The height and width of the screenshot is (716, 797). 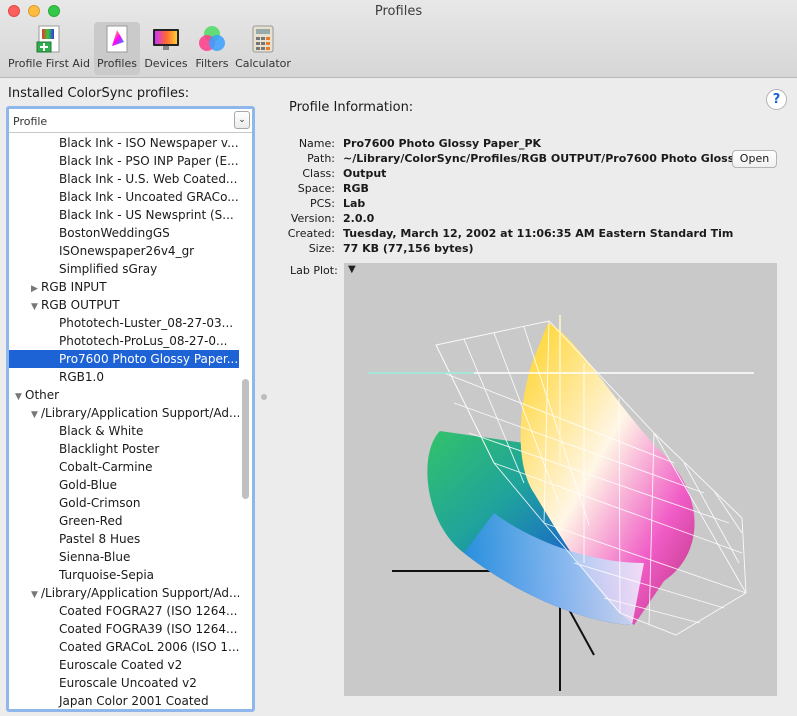 What do you see at coordinates (505, 188) in the screenshot?
I see `profile-field: Space: RGB` at bounding box center [505, 188].